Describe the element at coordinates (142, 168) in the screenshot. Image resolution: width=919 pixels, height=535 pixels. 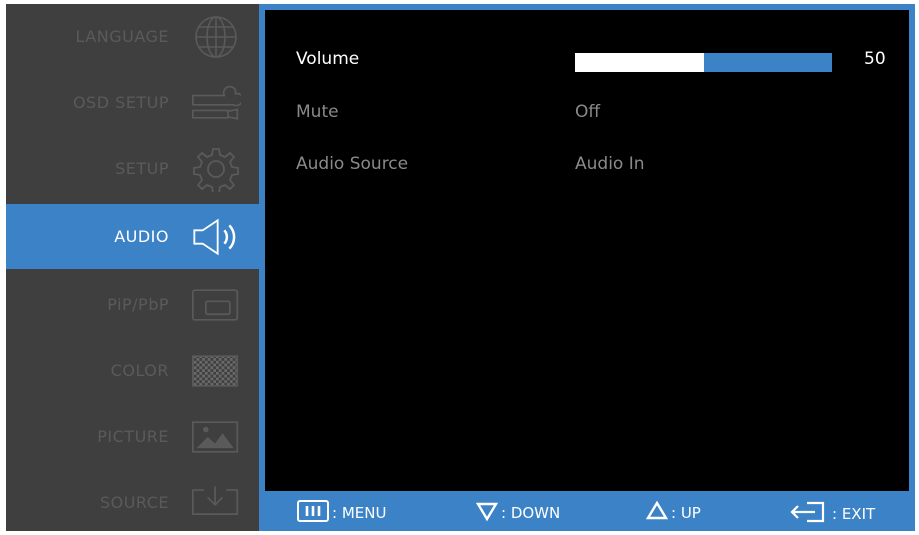
I see `sidebar-item-label: SETUP` at that location.